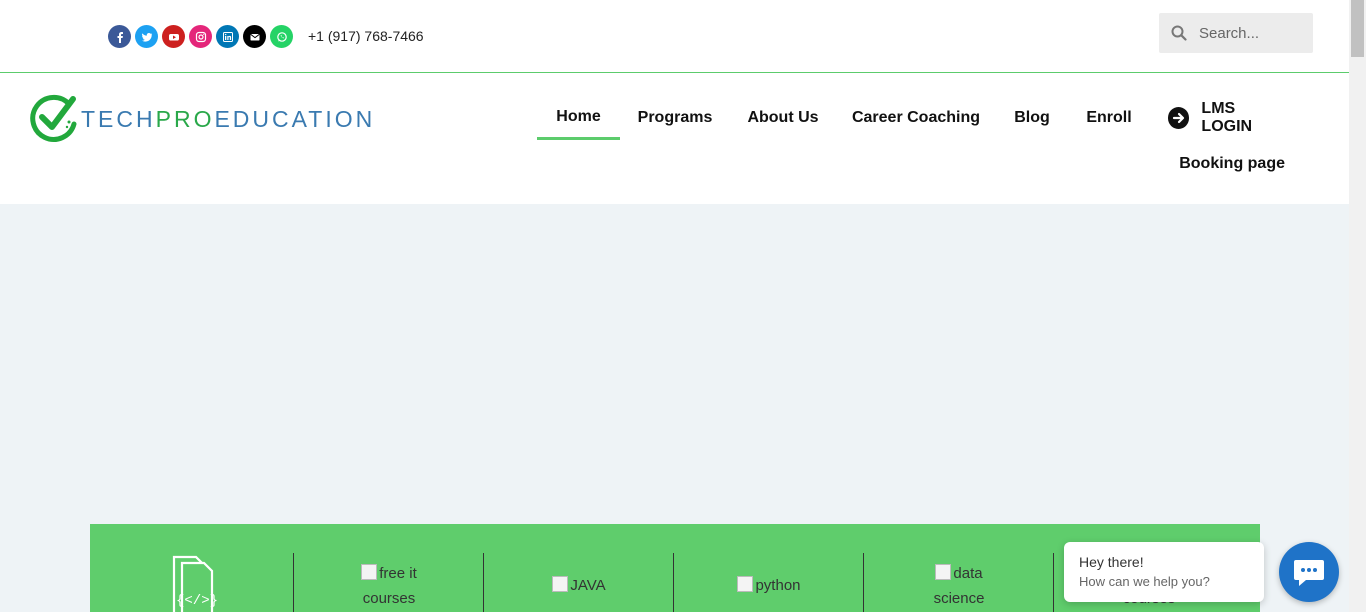  Describe the element at coordinates (228, 118) in the screenshot. I see `logo-text: TECHPROEDUCATION` at that location.